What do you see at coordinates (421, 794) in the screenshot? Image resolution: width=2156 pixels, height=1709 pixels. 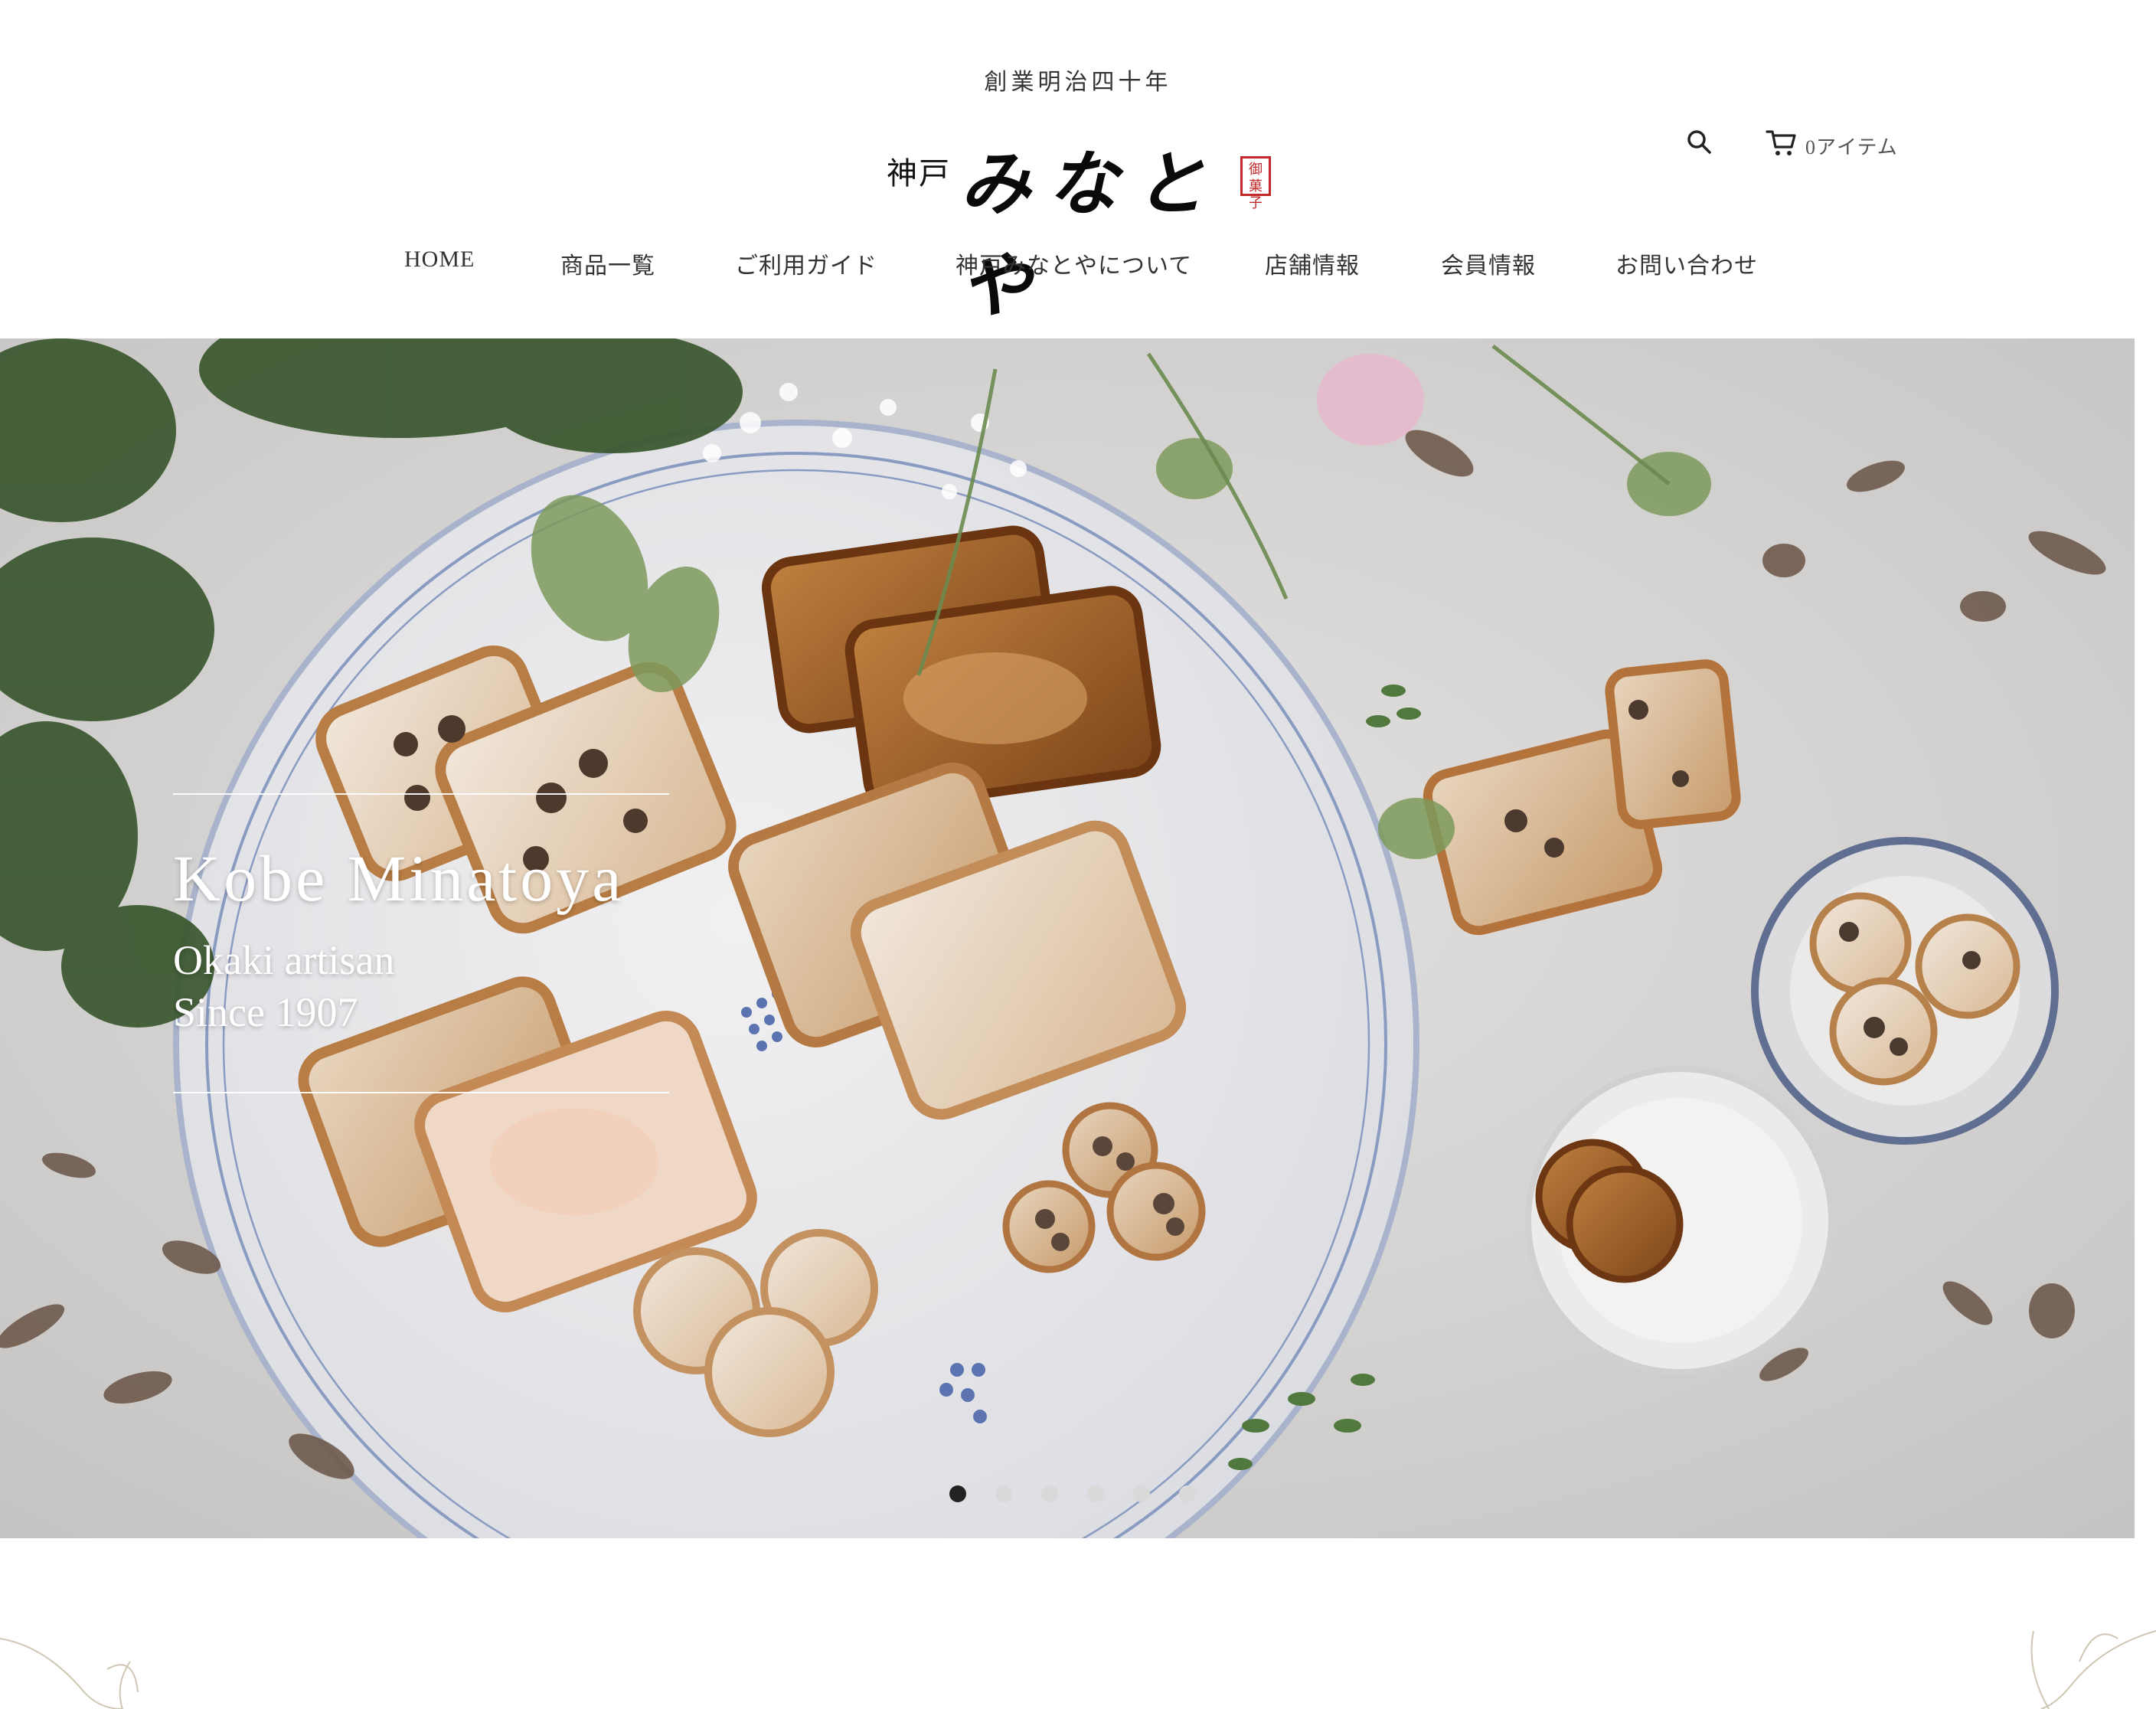 I see `caption-top-rule` at bounding box center [421, 794].